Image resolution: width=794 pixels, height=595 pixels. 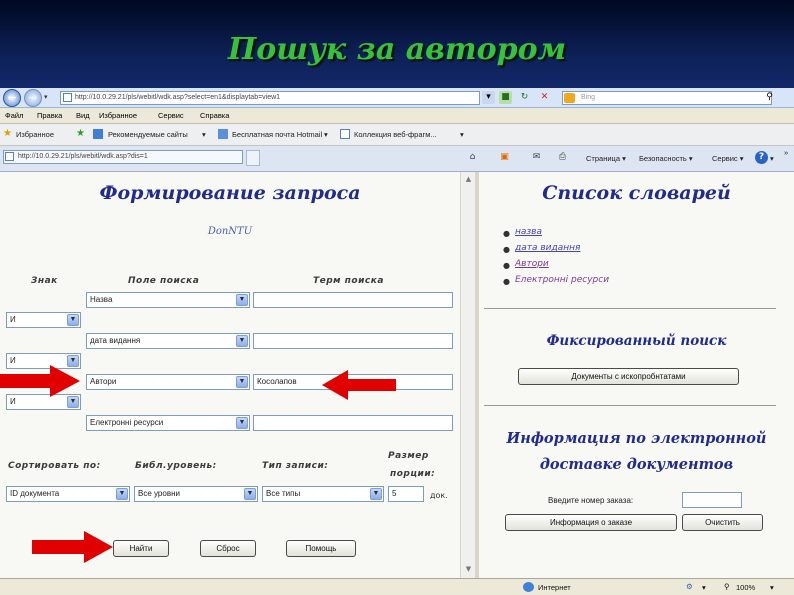 What do you see at coordinates (544, 97) in the screenshot?
I see `stop-icon: ✕` at bounding box center [544, 97].